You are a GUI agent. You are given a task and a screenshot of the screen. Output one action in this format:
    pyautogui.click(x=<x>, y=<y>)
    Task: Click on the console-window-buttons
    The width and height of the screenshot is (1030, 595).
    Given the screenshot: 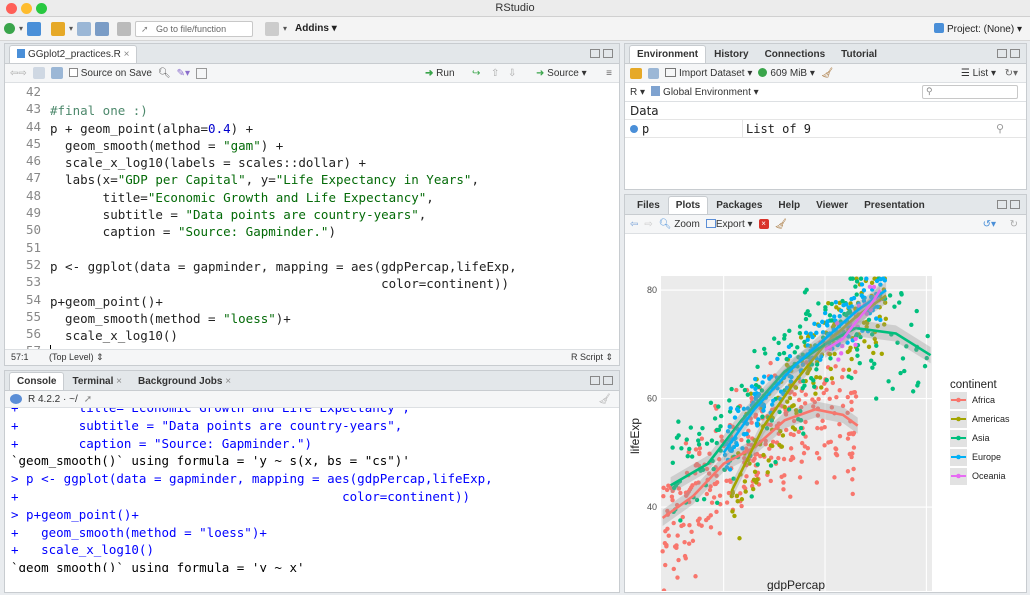 What is the action you would take?
    pyautogui.click(x=601, y=380)
    